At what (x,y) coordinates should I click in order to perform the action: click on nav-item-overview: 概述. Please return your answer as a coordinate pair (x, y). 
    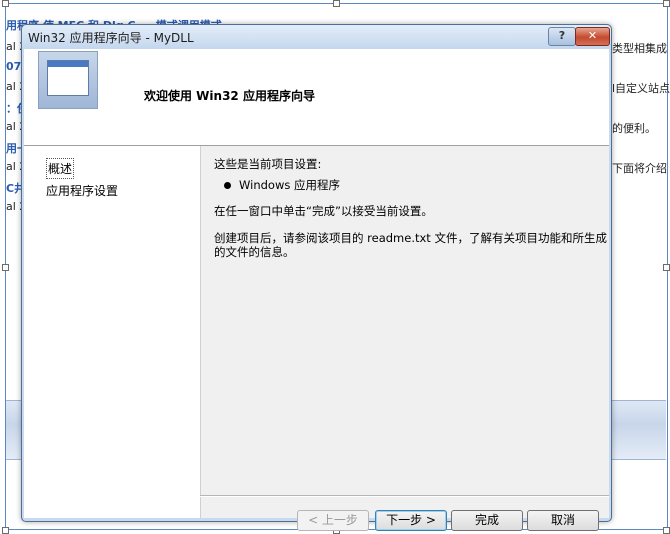
    Looking at the image, I should click on (60, 168).